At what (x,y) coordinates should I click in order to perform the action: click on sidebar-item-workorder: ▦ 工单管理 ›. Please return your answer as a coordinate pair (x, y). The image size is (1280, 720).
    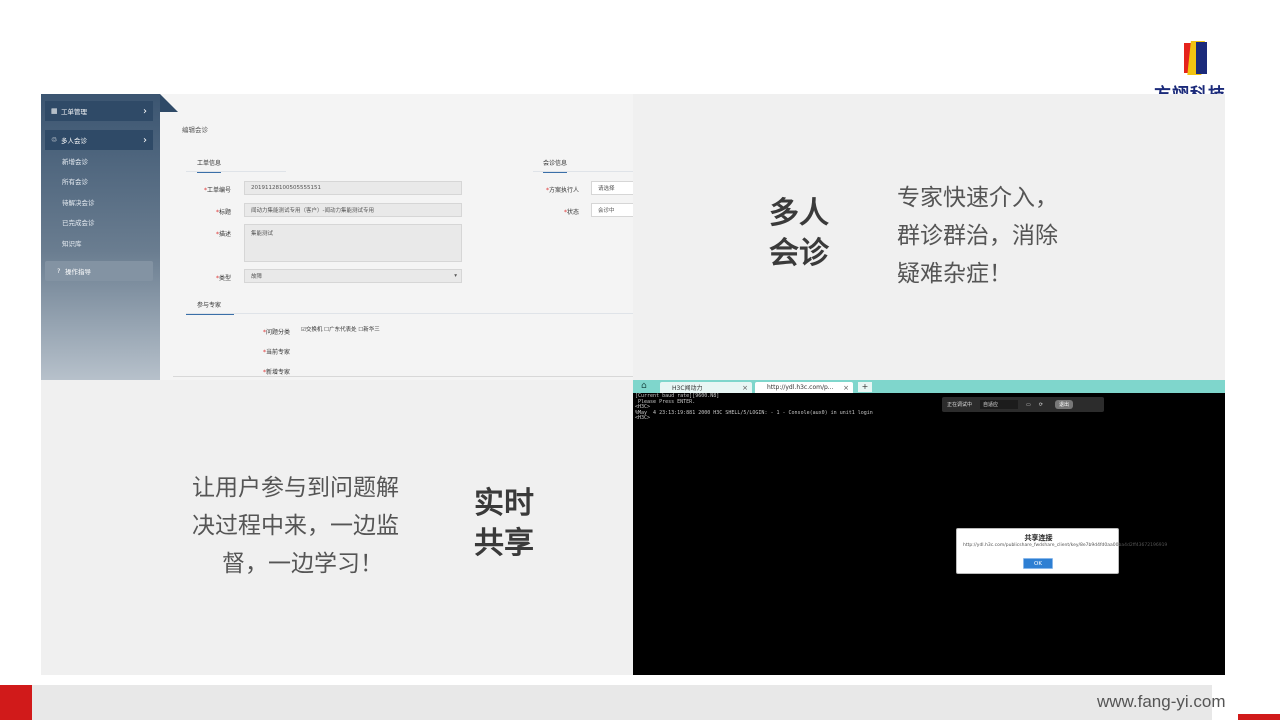
    Looking at the image, I should click on (99, 111).